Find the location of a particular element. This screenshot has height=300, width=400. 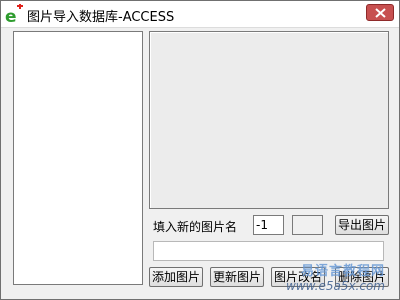

update-image-button: 更新图片 is located at coordinates (237, 277).